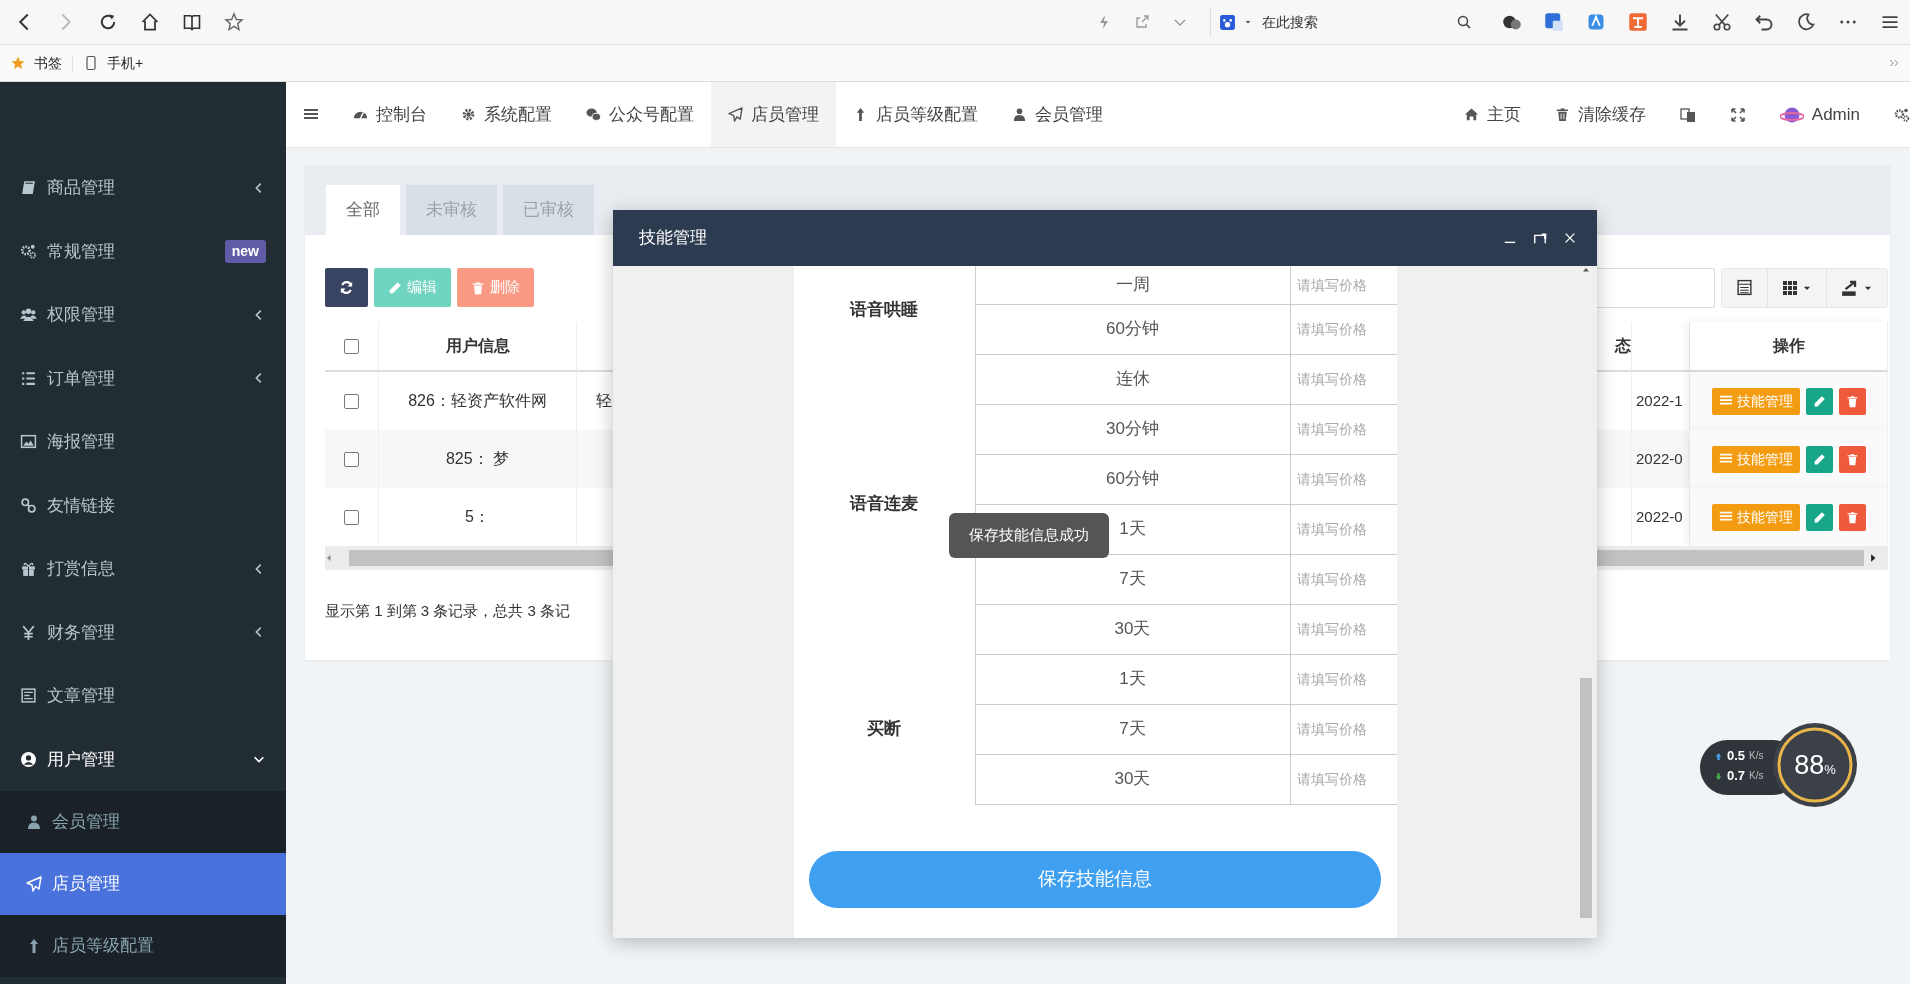 The width and height of the screenshot is (1910, 984). I want to click on user-menu: Admin, so click(1819, 114).